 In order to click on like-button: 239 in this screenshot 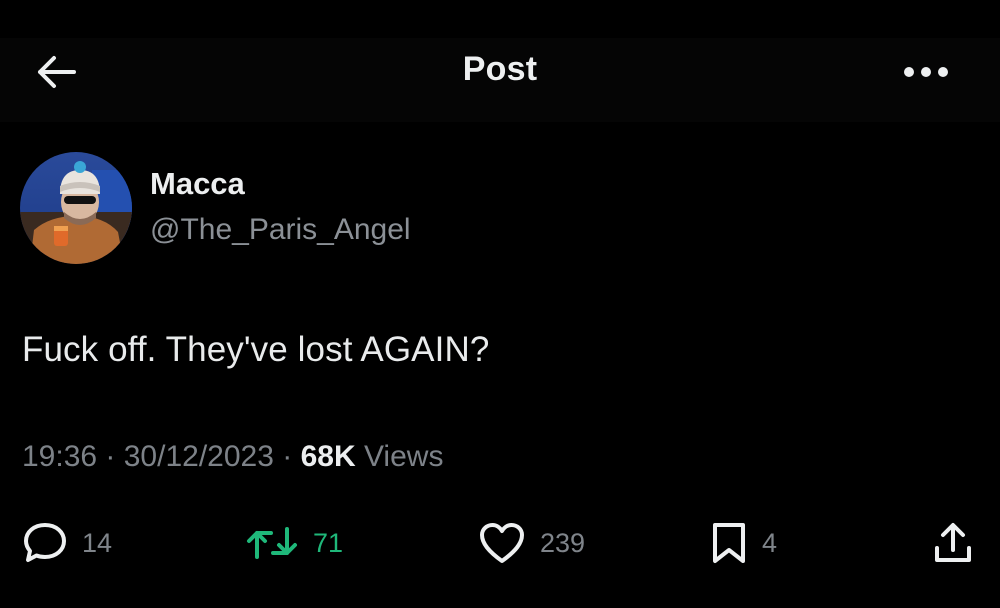, I will do `click(531, 543)`.